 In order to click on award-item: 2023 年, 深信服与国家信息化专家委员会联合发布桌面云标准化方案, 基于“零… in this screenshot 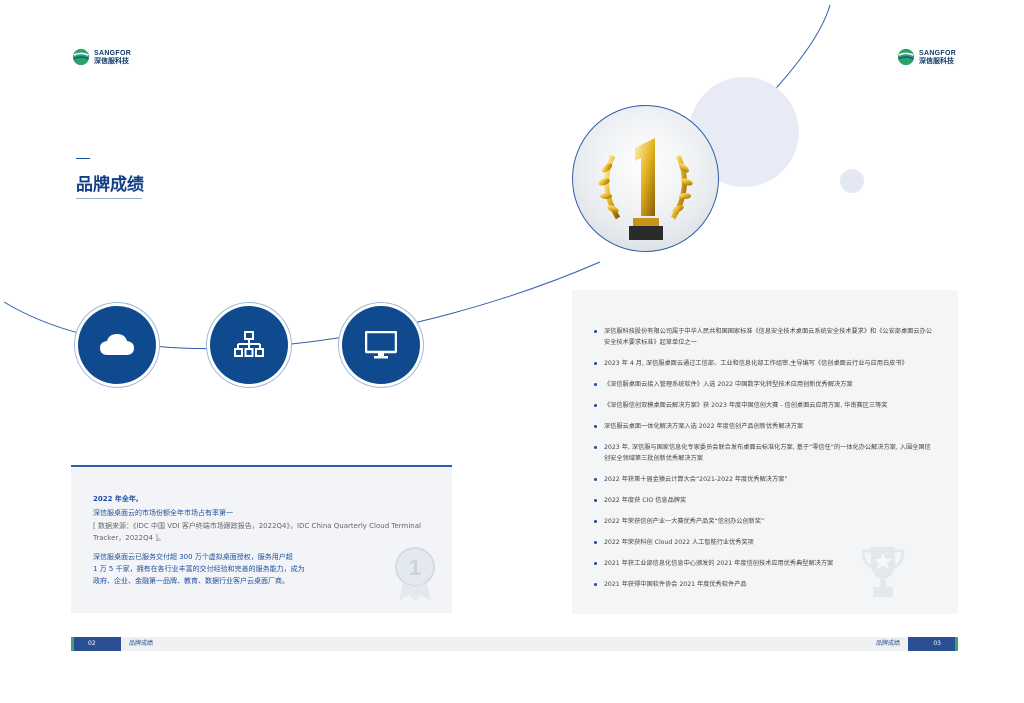, I will do `click(764, 453)`.